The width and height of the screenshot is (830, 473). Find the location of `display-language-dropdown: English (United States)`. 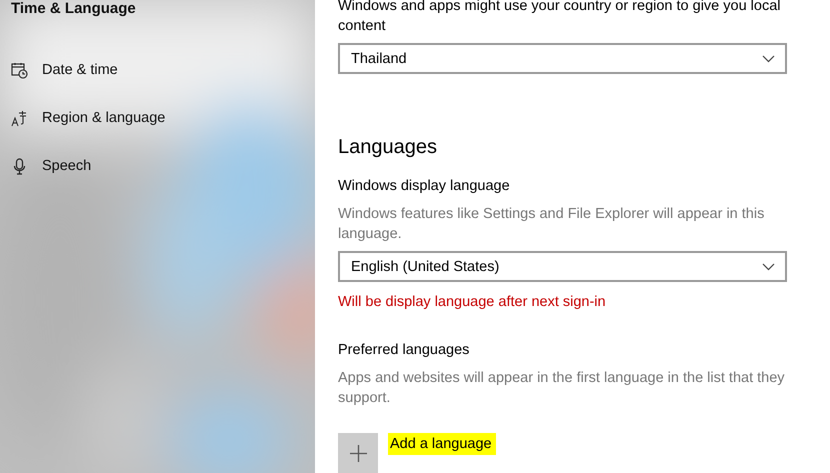

display-language-dropdown: English (United States) is located at coordinates (562, 266).